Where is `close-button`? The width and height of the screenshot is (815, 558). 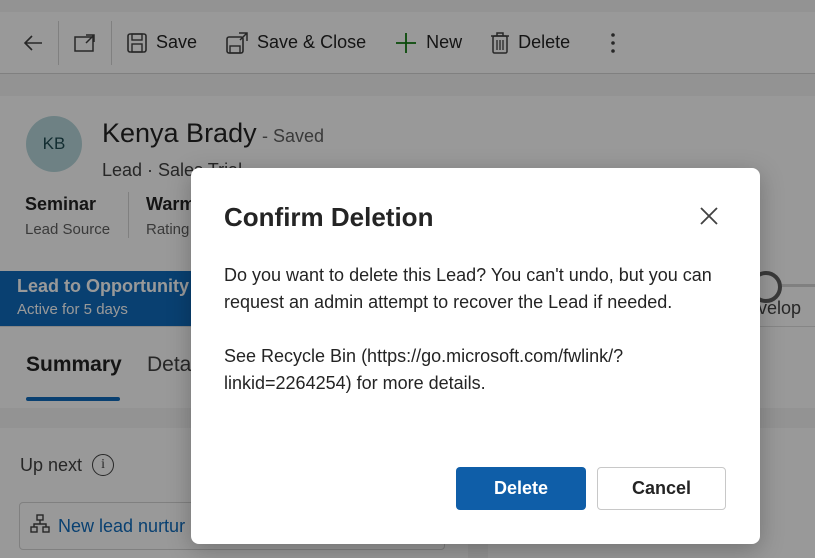 close-button is located at coordinates (709, 216).